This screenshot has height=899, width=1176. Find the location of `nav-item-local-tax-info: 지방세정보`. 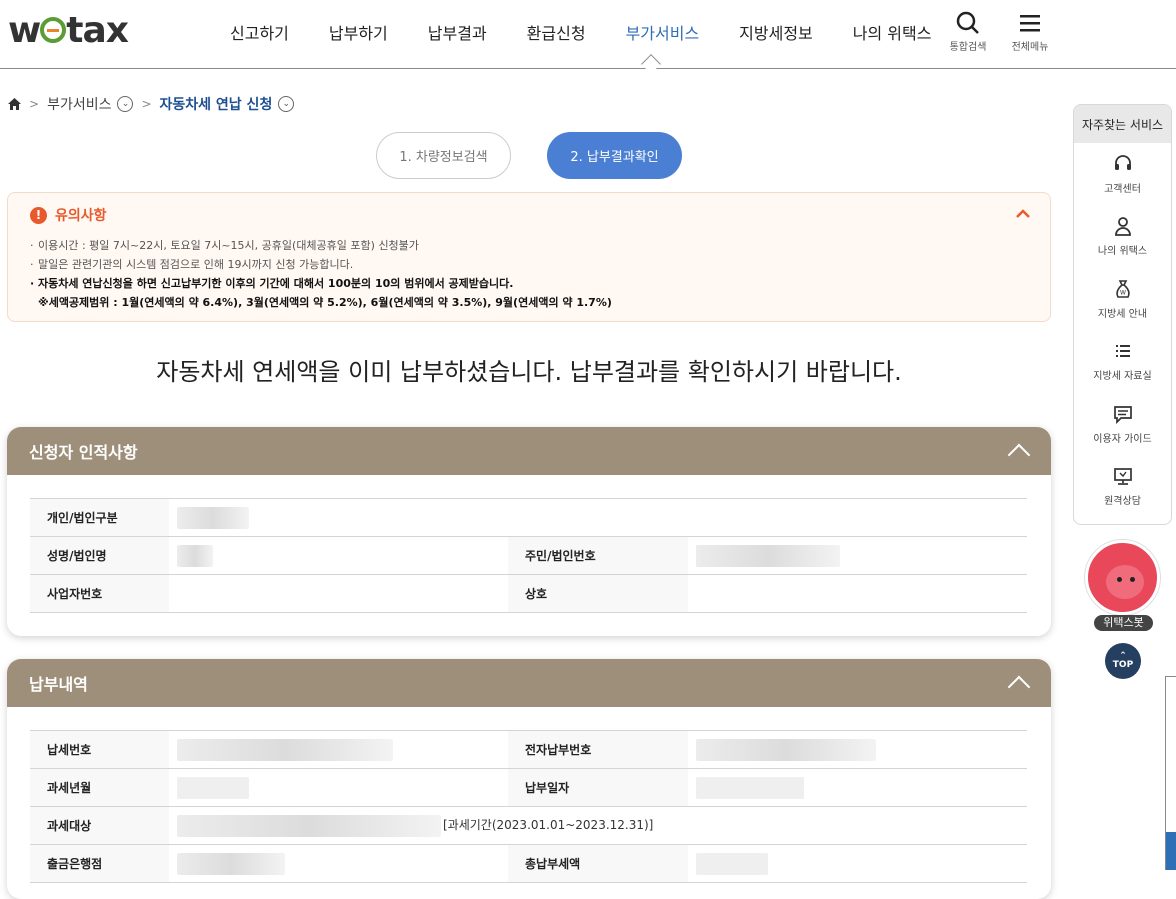

nav-item-local-tax-info: 지방세정보 is located at coordinates (776, 32).